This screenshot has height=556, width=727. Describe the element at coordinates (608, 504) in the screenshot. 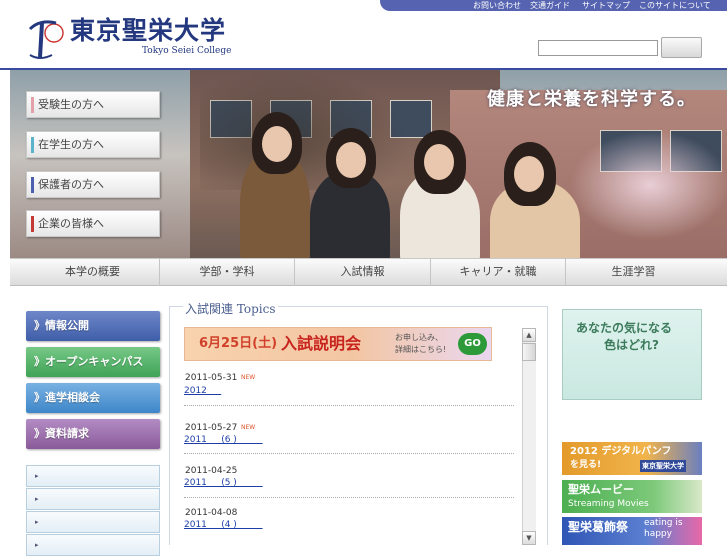

I see `movie-subtitle: Streaming Movies` at that location.